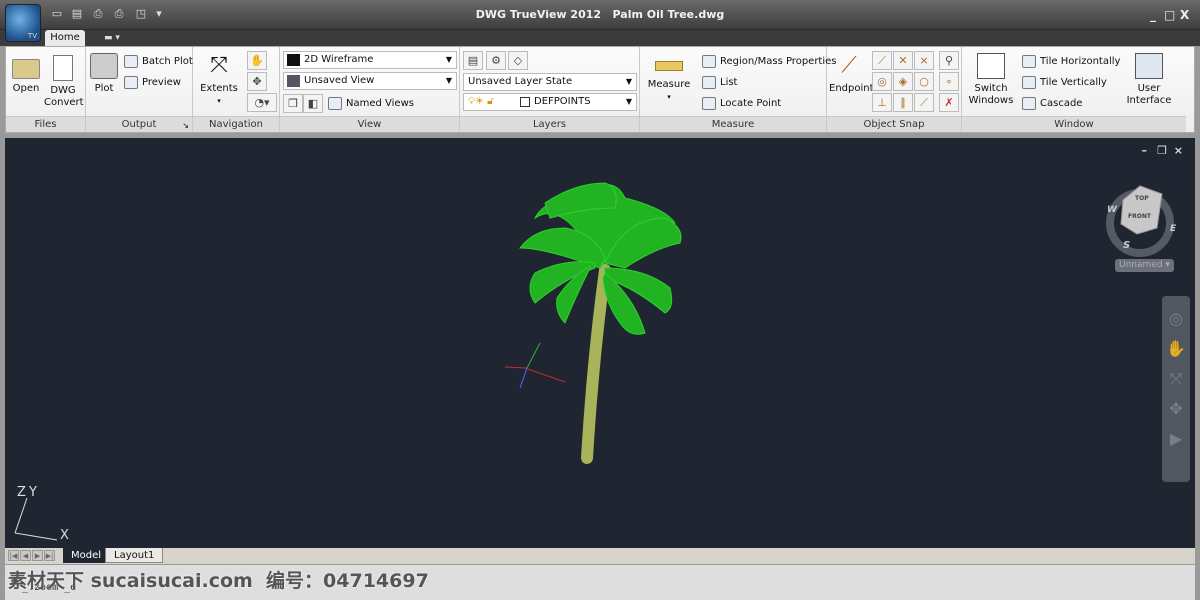 The image size is (1200, 600). I want to click on tile-vertically-label: Tile Vertically, so click(1073, 82).